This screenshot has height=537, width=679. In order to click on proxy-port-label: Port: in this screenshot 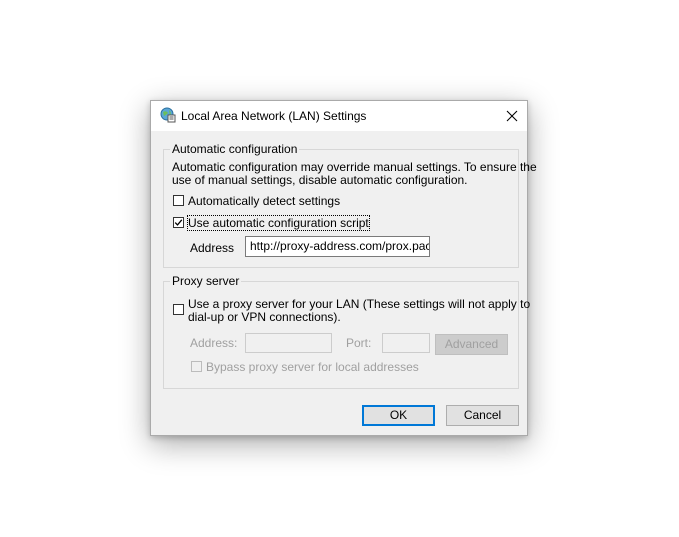, I will do `click(359, 343)`.